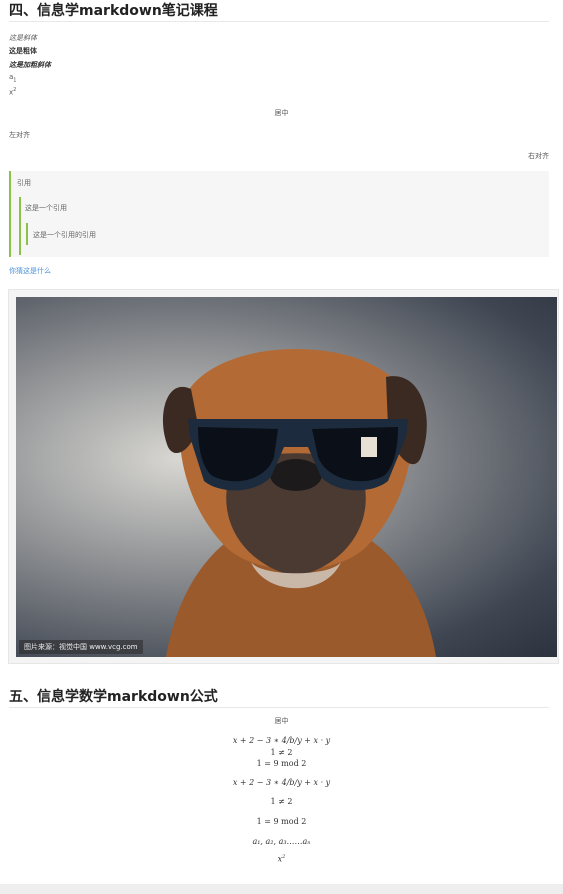 This screenshot has width=563, height=894. Describe the element at coordinates (281, 841) in the screenshot. I see `formula-sequence: a₁, a₂, a₃……aₙ` at that location.